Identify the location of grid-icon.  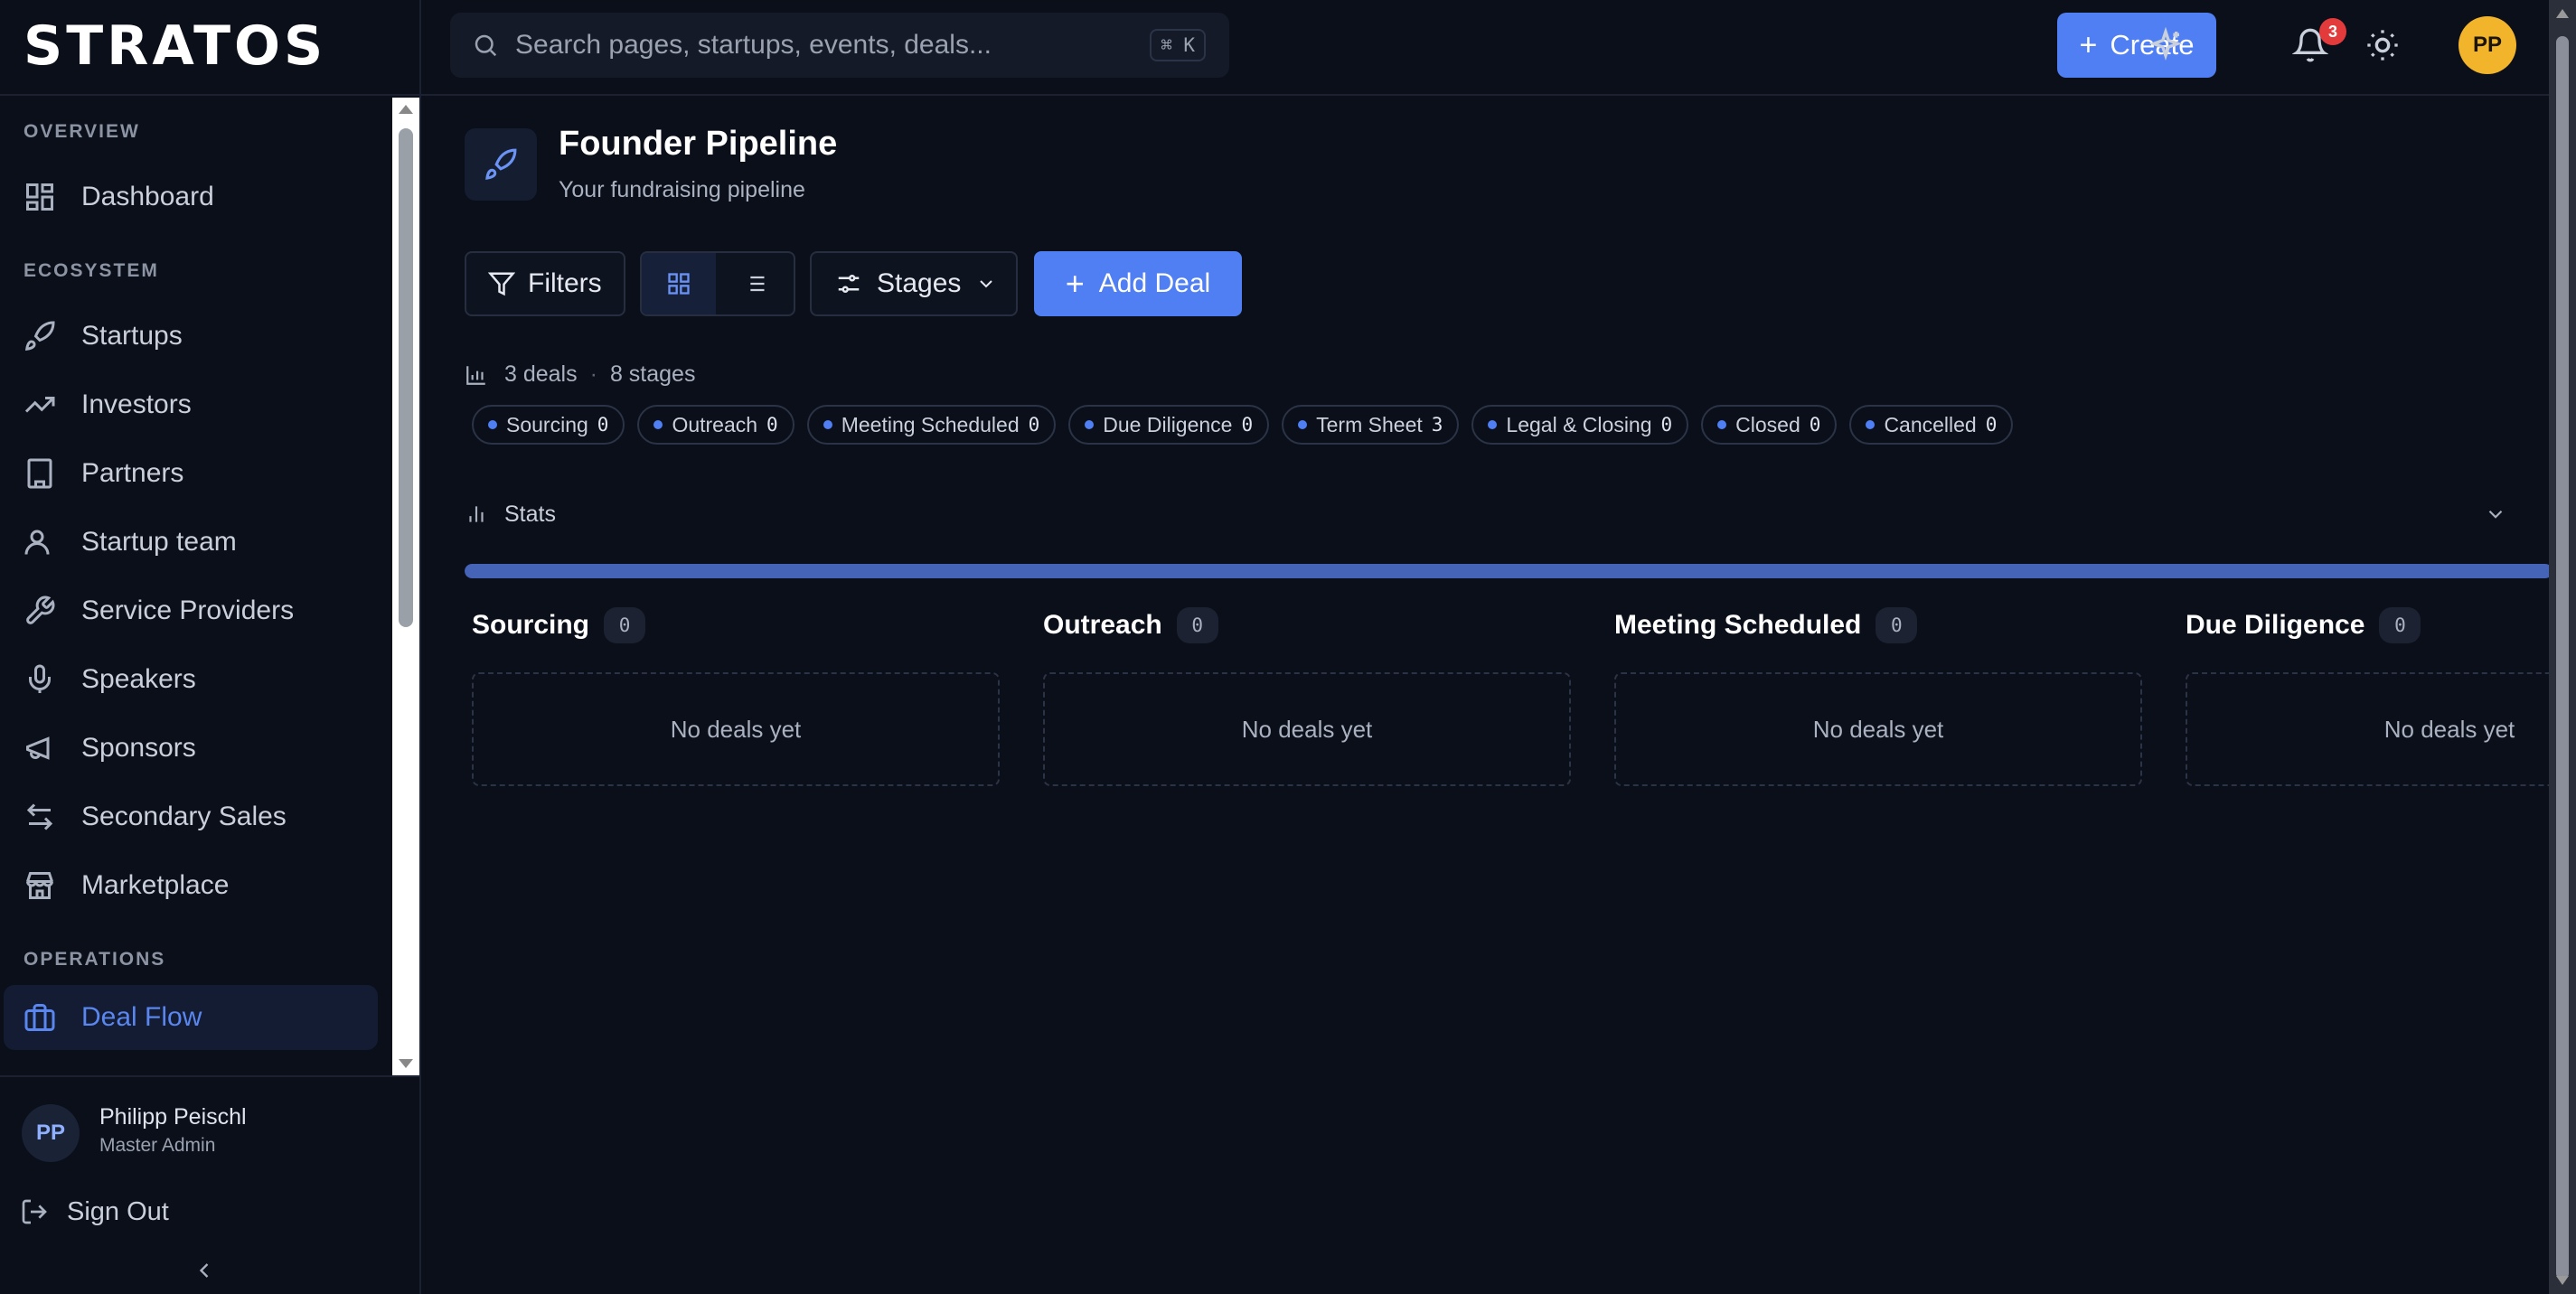
(679, 284).